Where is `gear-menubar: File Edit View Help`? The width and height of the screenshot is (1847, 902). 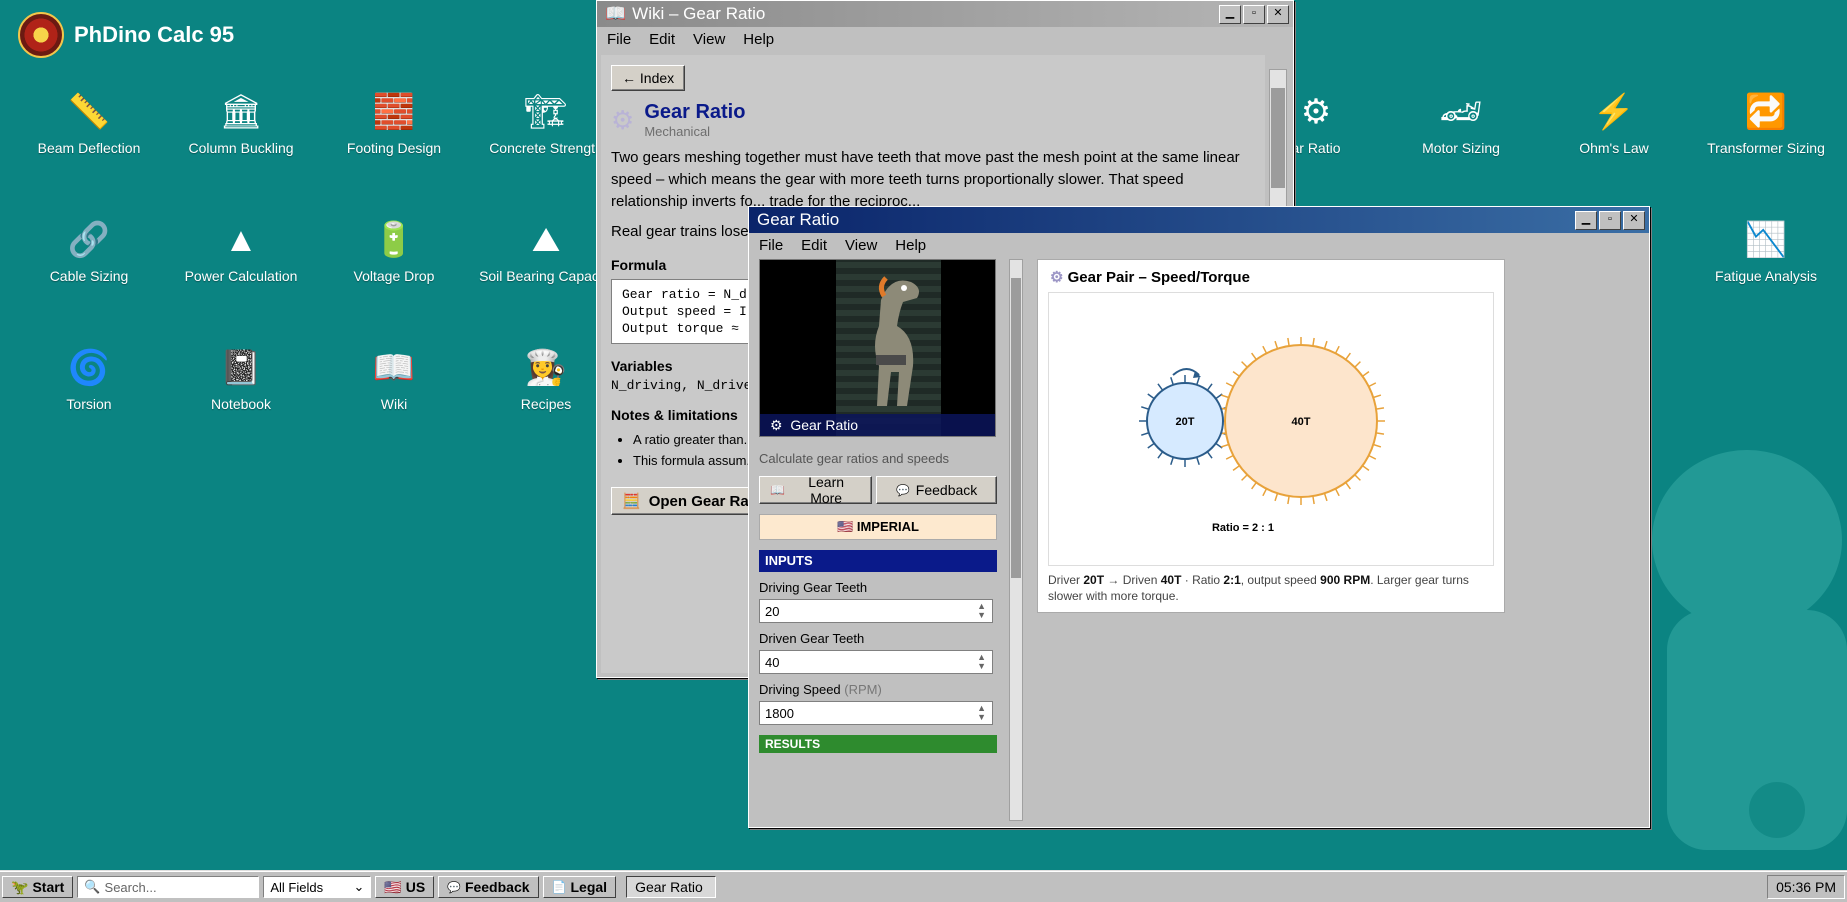 gear-menubar: File Edit View Help is located at coordinates (1199, 245).